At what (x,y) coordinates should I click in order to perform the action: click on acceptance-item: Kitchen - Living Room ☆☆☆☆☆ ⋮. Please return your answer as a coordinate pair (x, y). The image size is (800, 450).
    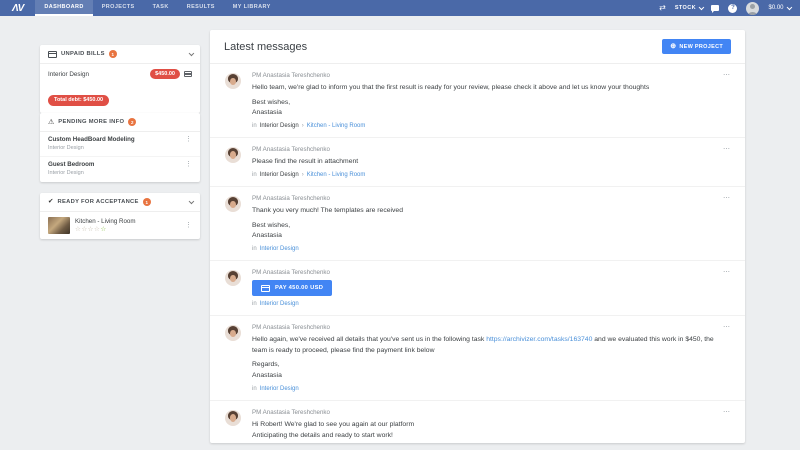
    Looking at the image, I should click on (120, 225).